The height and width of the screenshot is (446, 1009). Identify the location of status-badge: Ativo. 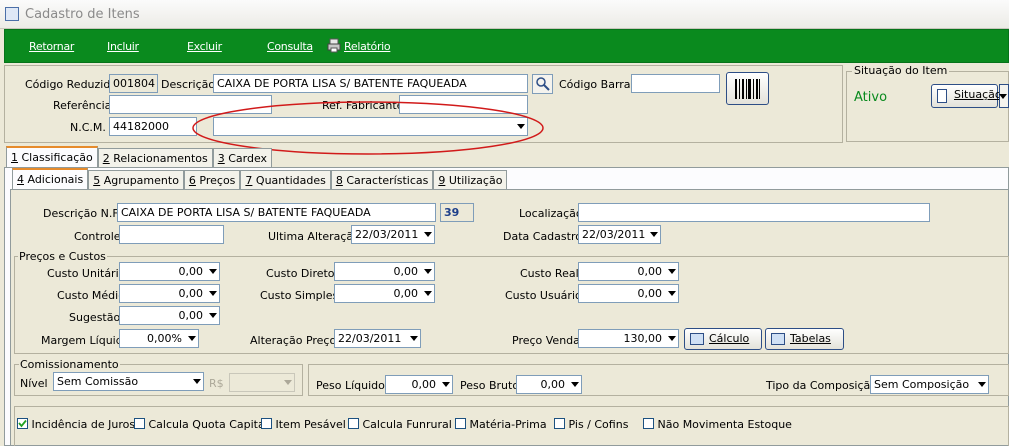
(871, 97).